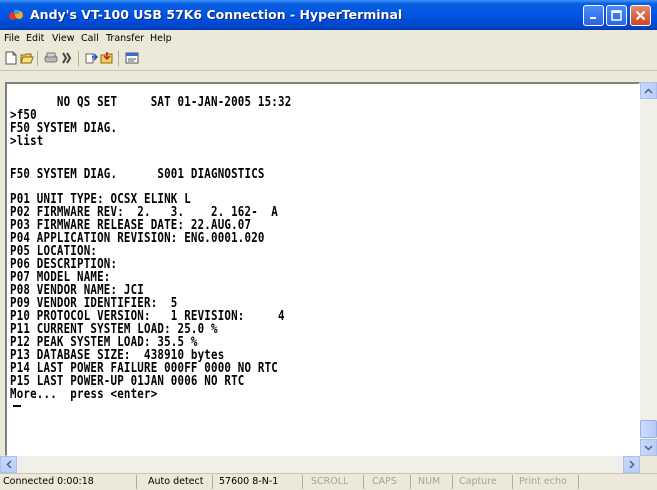 Image resolution: width=657 pixels, height=490 pixels. What do you see at coordinates (543, 481) in the screenshot?
I see `status-print-echo: Print echo` at bounding box center [543, 481].